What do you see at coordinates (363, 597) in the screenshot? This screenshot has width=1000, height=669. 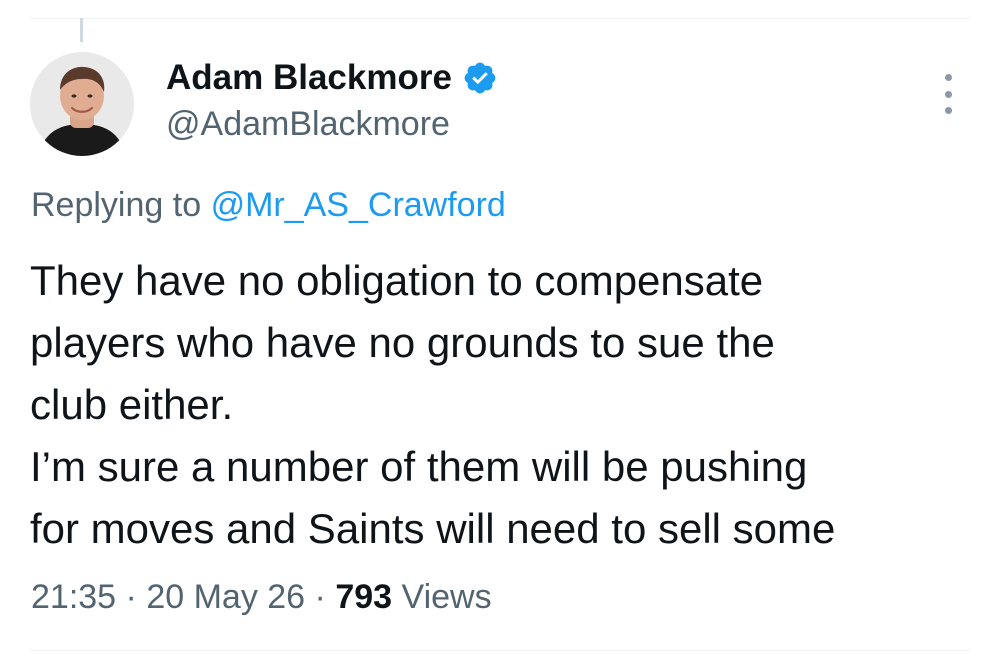 I see `views-count: 793` at bounding box center [363, 597].